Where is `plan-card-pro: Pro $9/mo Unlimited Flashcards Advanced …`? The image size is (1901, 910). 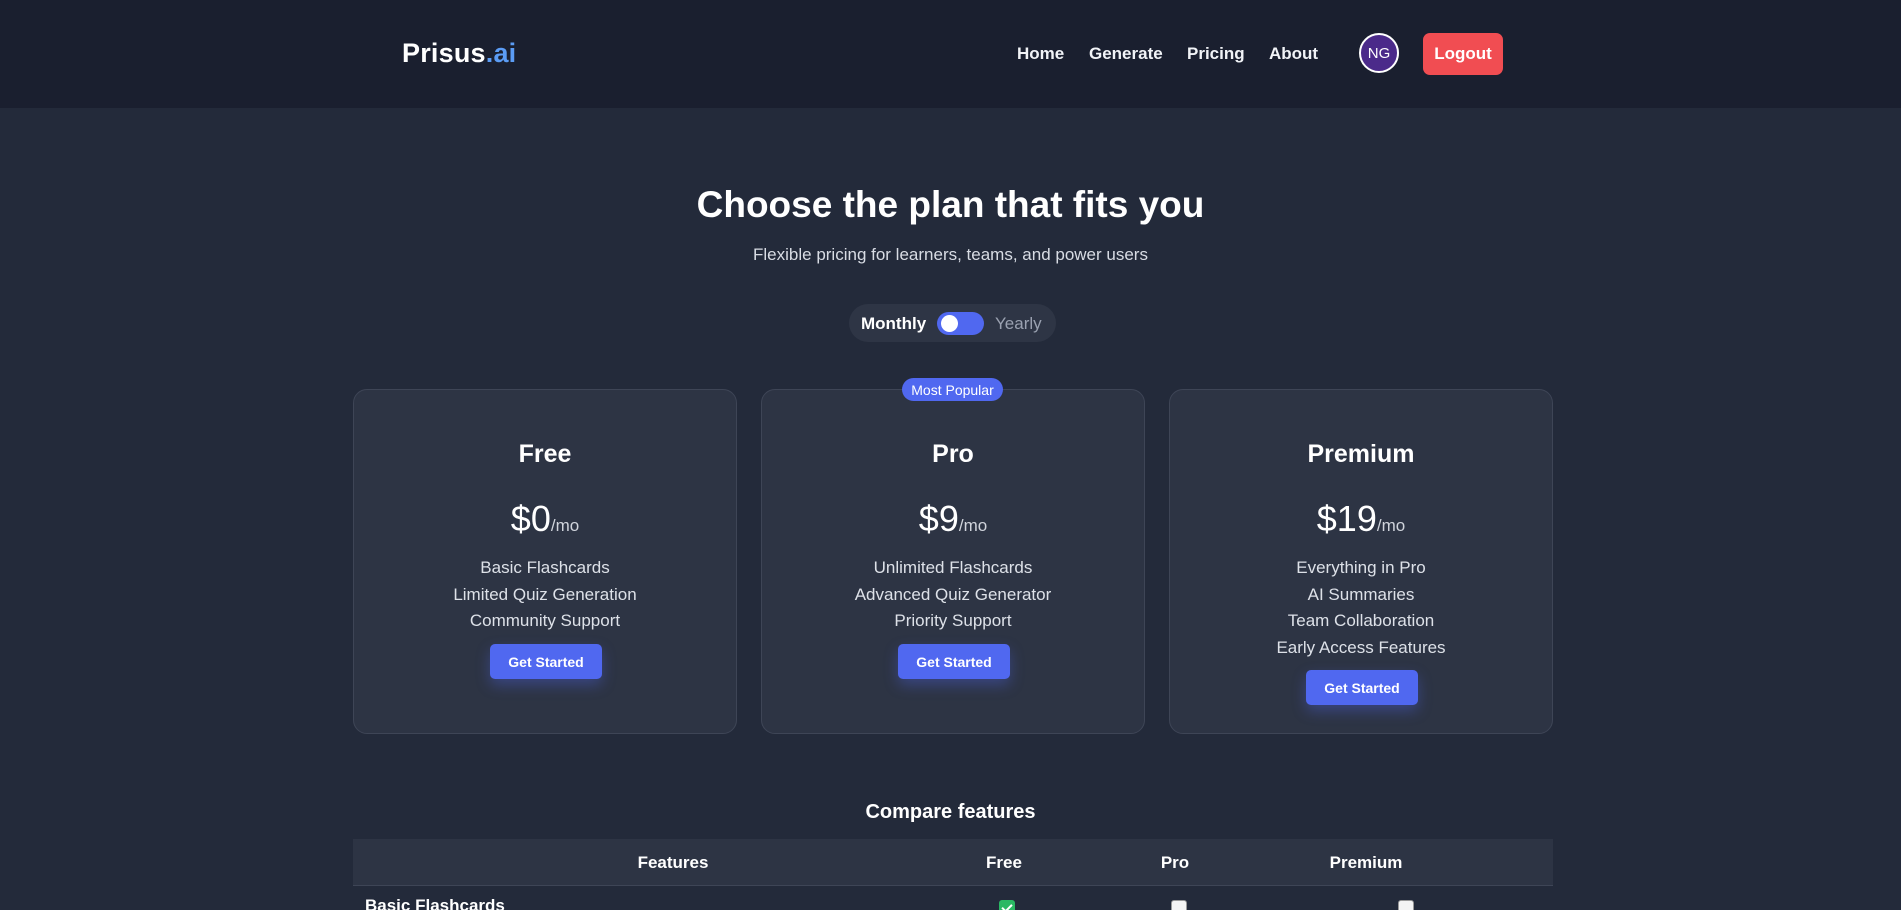
plan-card-pro: Pro $9/mo Unlimited Flashcards Advanced … is located at coordinates (953, 561).